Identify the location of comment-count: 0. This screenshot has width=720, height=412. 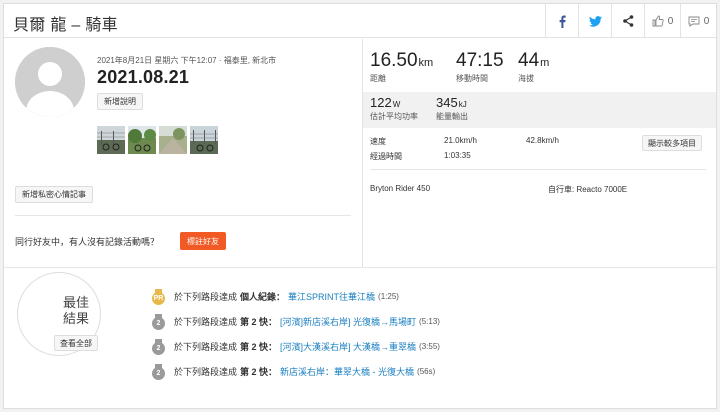
(706, 21).